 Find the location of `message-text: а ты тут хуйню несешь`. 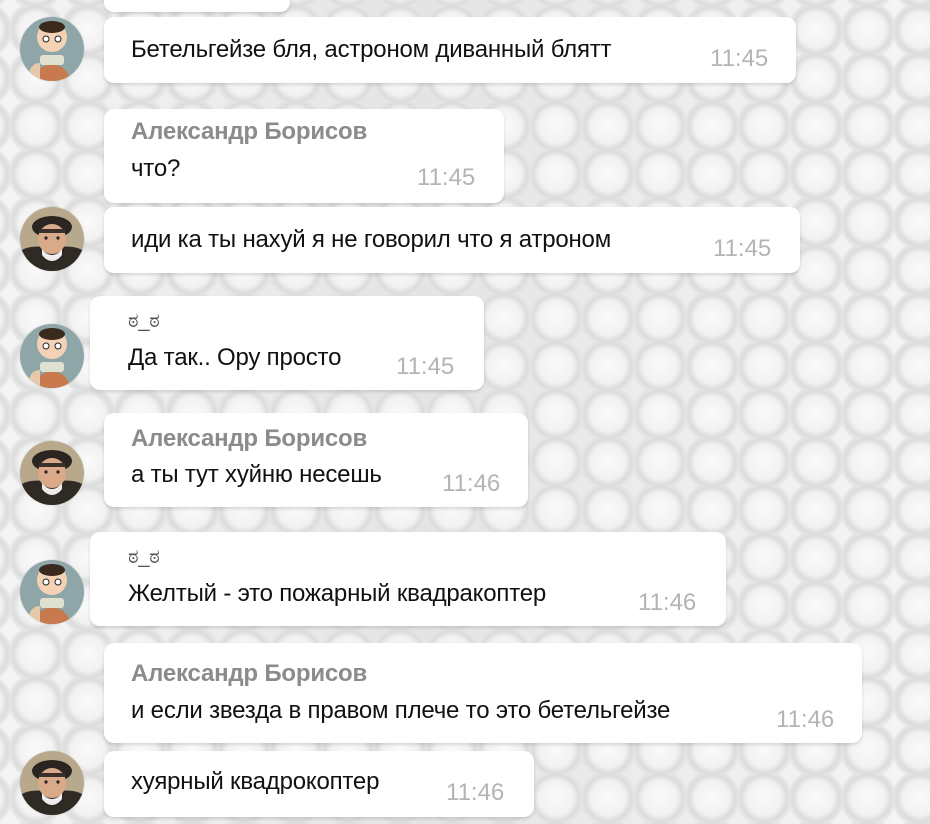

message-text: а ты тут хуйню несешь is located at coordinates (256, 474).